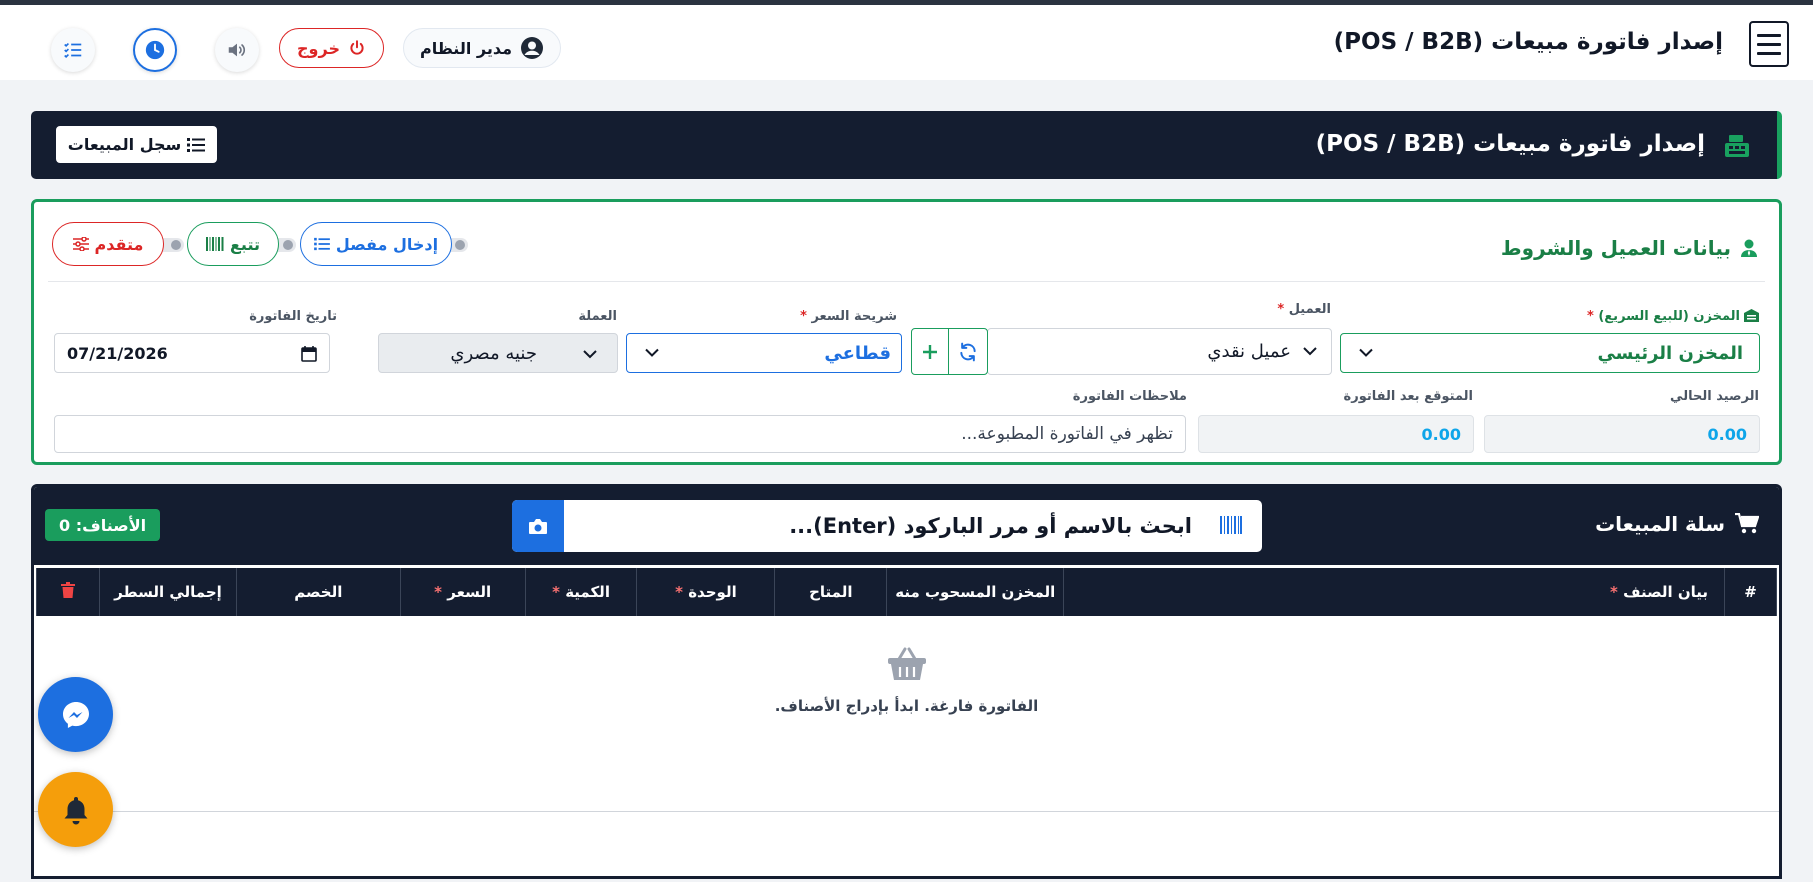  I want to click on col-item-desc: بيان الصنف *, so click(1394, 592).